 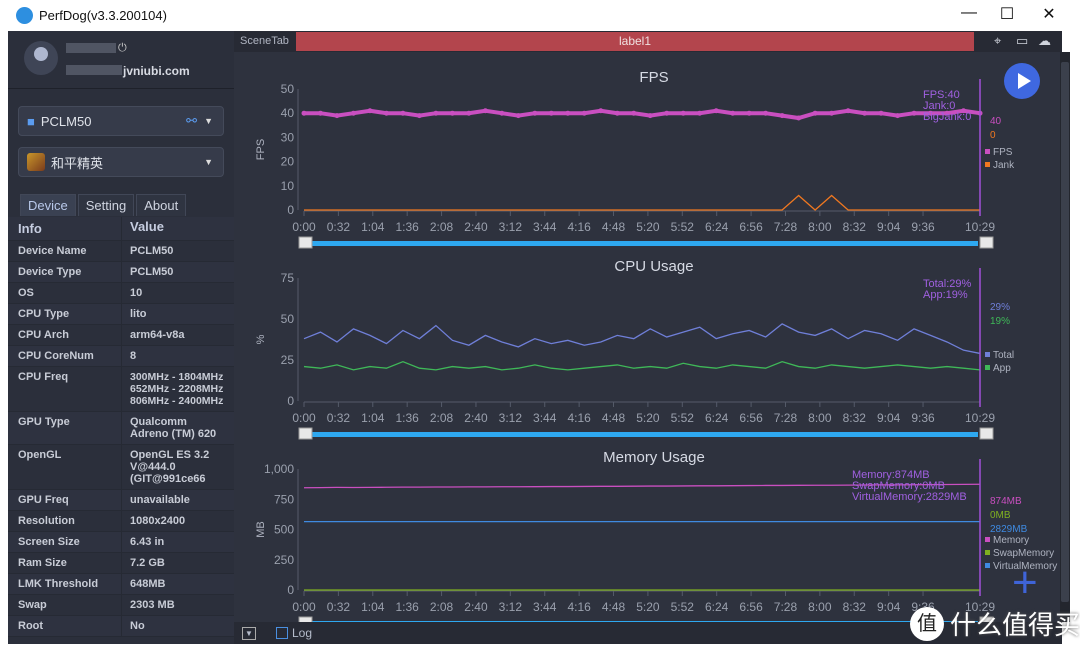 What do you see at coordinates (1025, 583) in the screenshot?
I see `add-chart-button: +` at bounding box center [1025, 583].